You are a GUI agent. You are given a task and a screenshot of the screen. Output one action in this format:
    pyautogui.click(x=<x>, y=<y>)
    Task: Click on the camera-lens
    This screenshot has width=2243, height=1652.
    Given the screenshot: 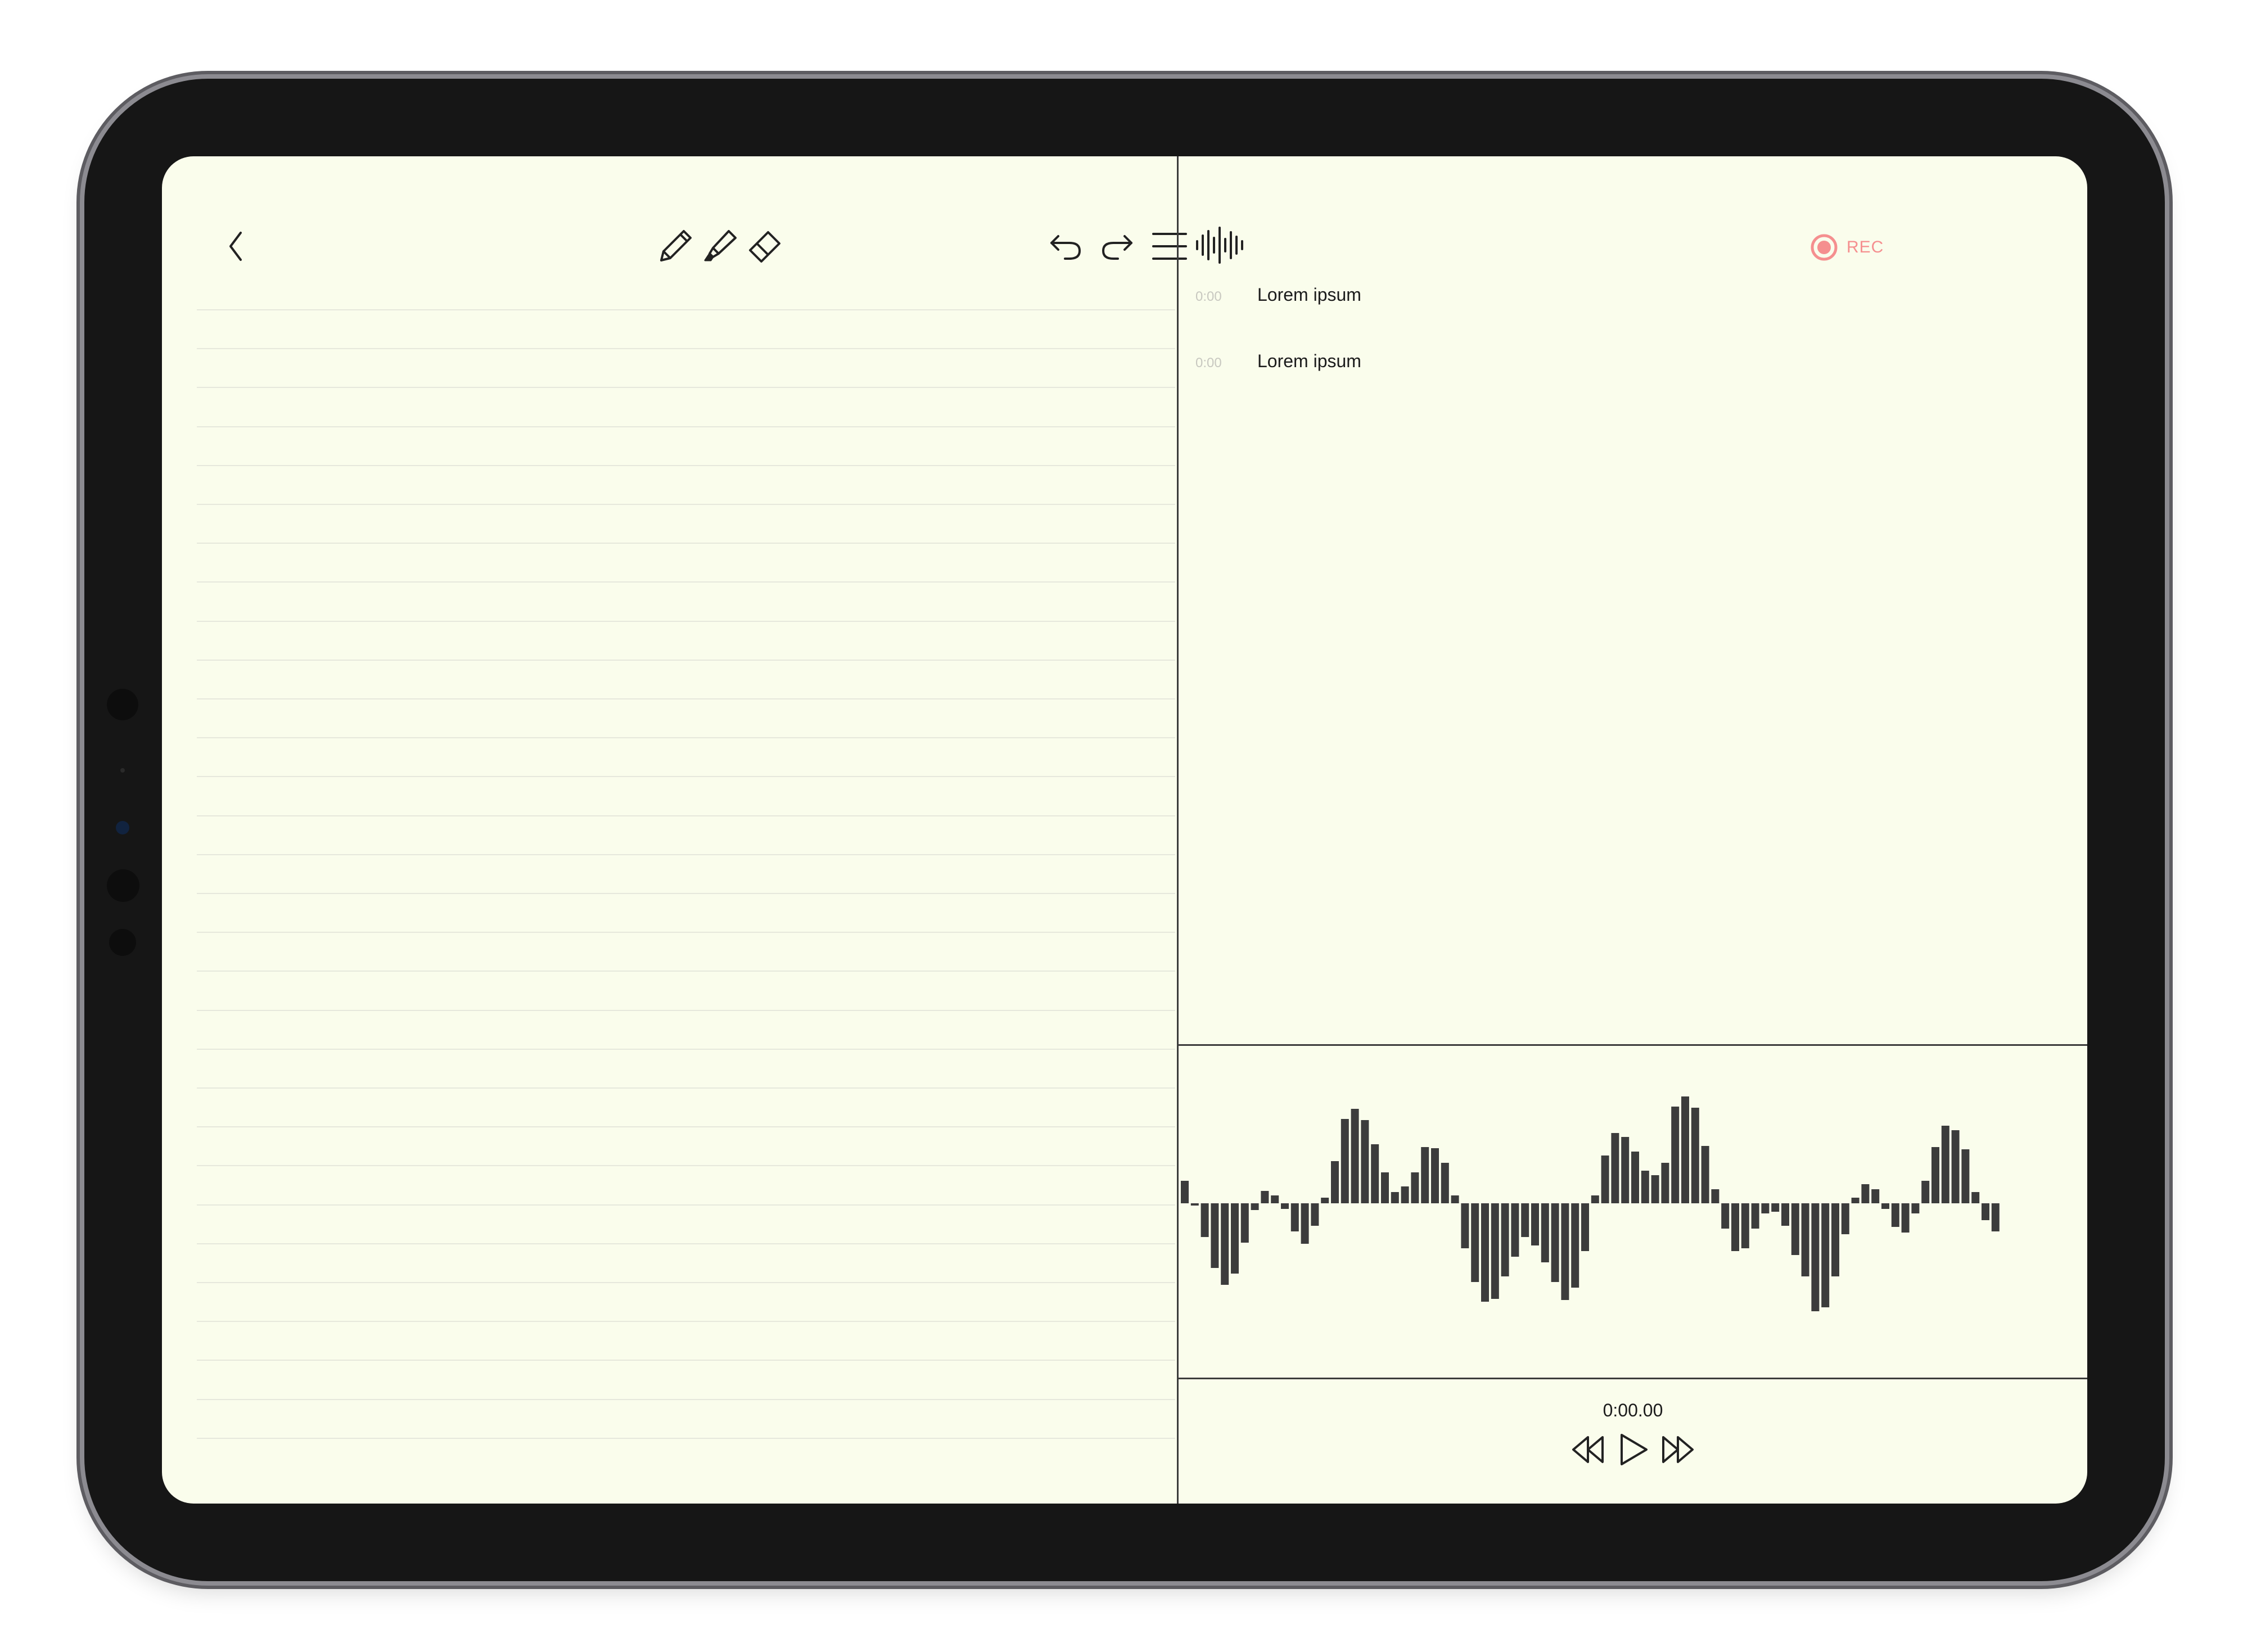 What is the action you would take?
    pyautogui.click(x=122, y=704)
    